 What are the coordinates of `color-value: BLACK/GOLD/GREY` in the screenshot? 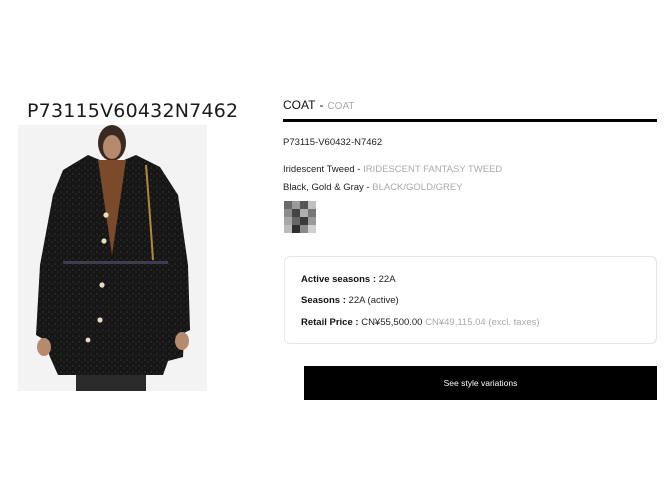 It's located at (417, 187).